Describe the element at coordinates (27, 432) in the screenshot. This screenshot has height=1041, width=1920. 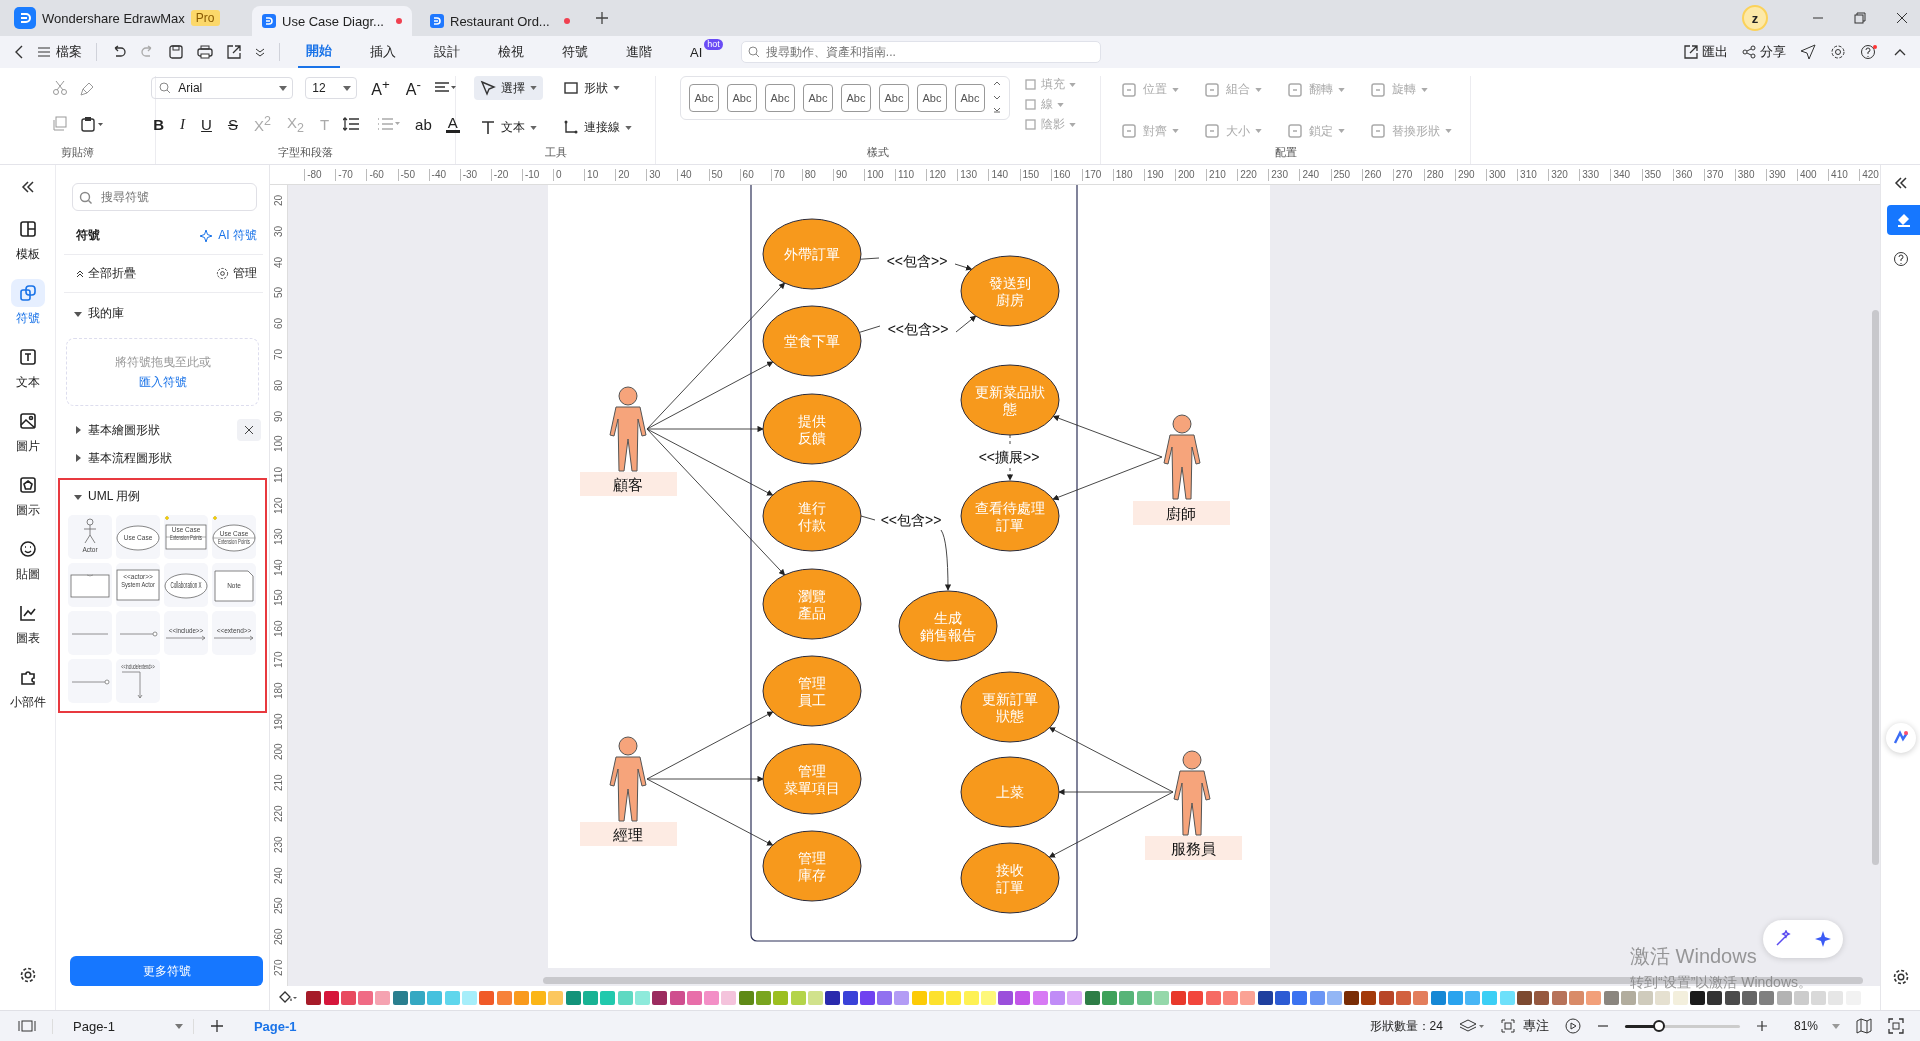
I see `sidebar-item: 圖片` at that location.